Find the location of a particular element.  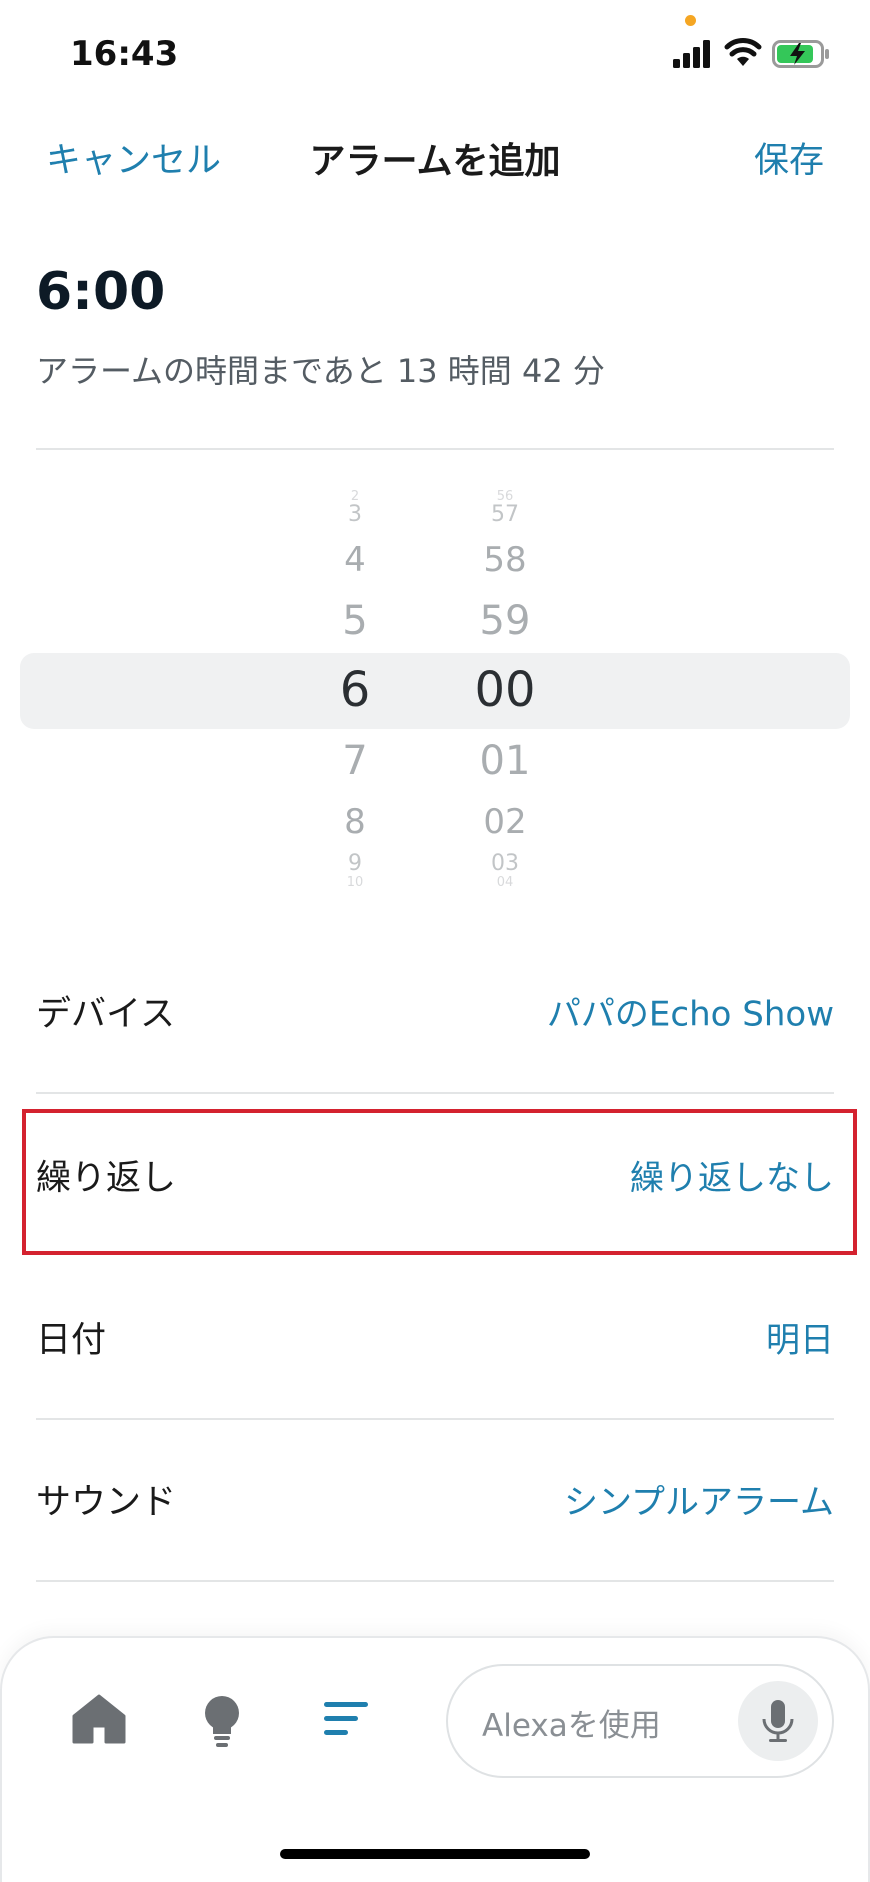

picker-minute-option: 58 is located at coordinates (505, 560).